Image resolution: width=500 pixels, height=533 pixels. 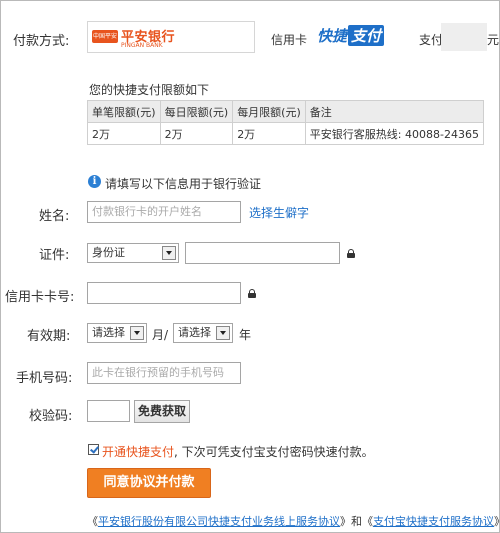 I want to click on get-code-button: 免费获取, so click(x=162, y=411).